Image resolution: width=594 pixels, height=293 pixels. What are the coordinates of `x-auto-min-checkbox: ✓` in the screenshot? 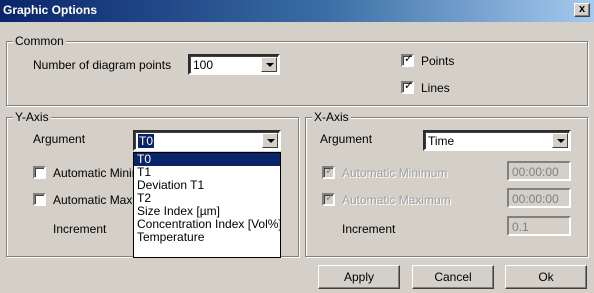 It's located at (328, 172).